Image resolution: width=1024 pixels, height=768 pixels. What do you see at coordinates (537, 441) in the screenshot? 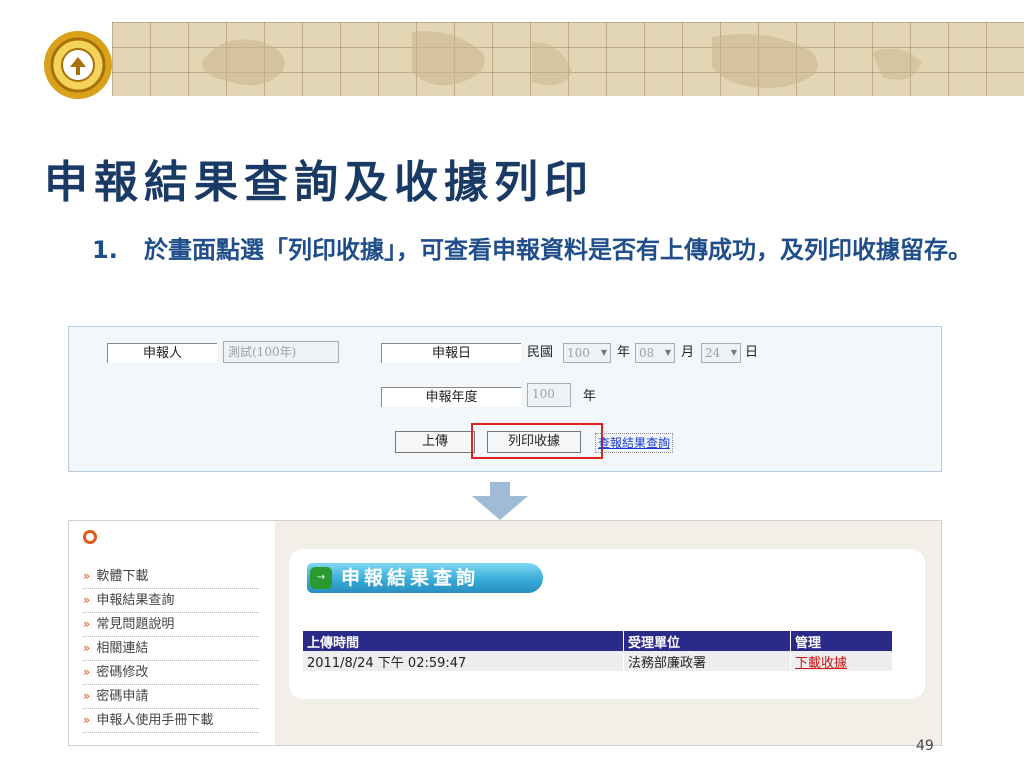
I see `print-receipt-highlight` at bounding box center [537, 441].